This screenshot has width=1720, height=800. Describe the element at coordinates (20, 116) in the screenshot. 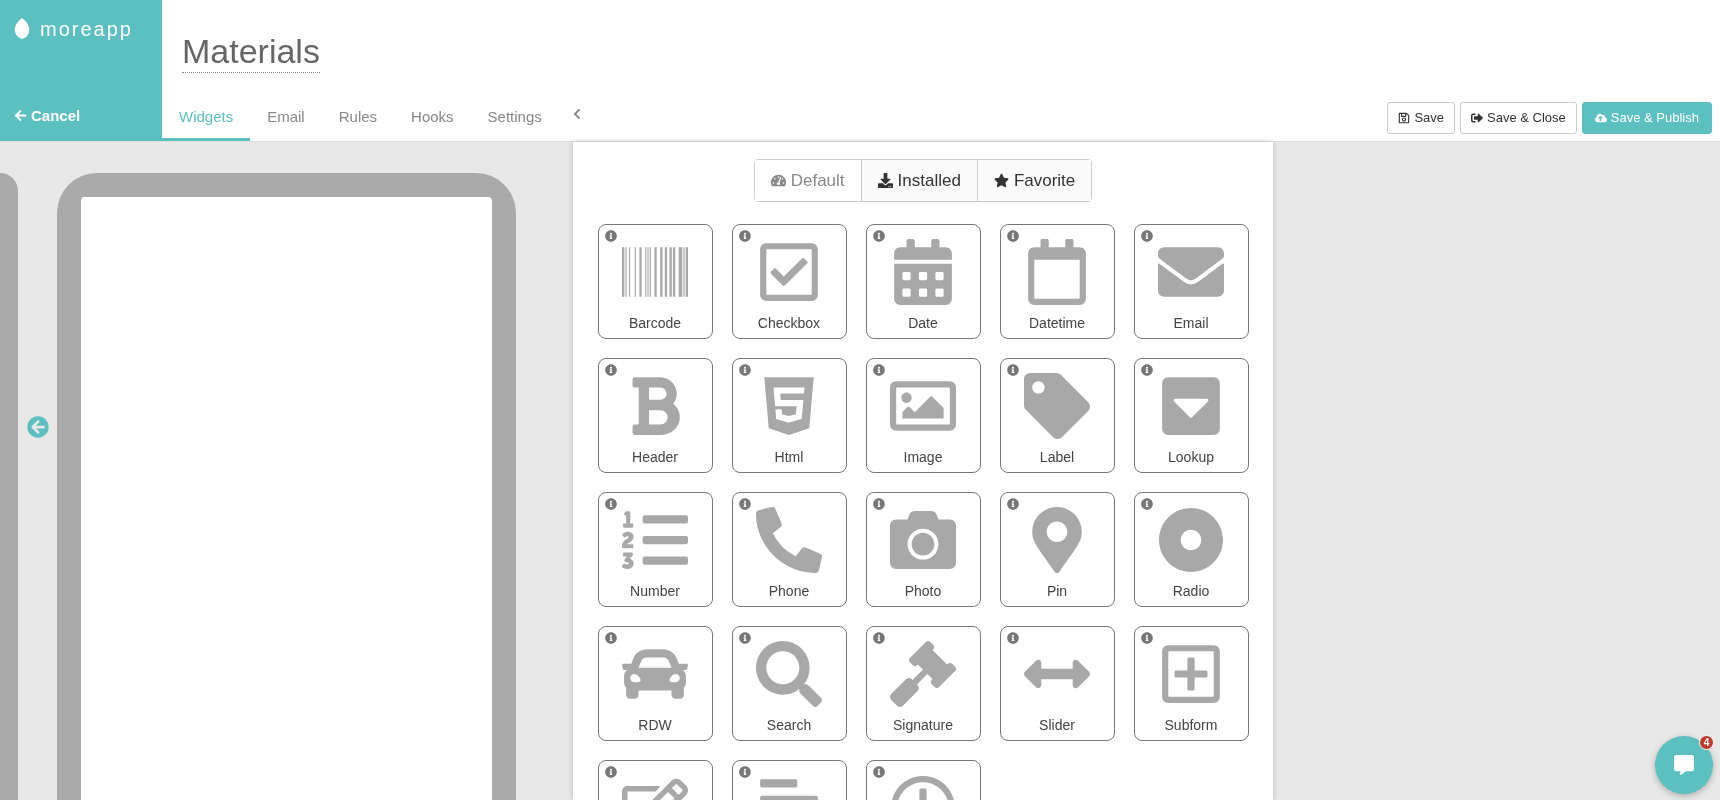

I see `back-arrow-icon` at that location.